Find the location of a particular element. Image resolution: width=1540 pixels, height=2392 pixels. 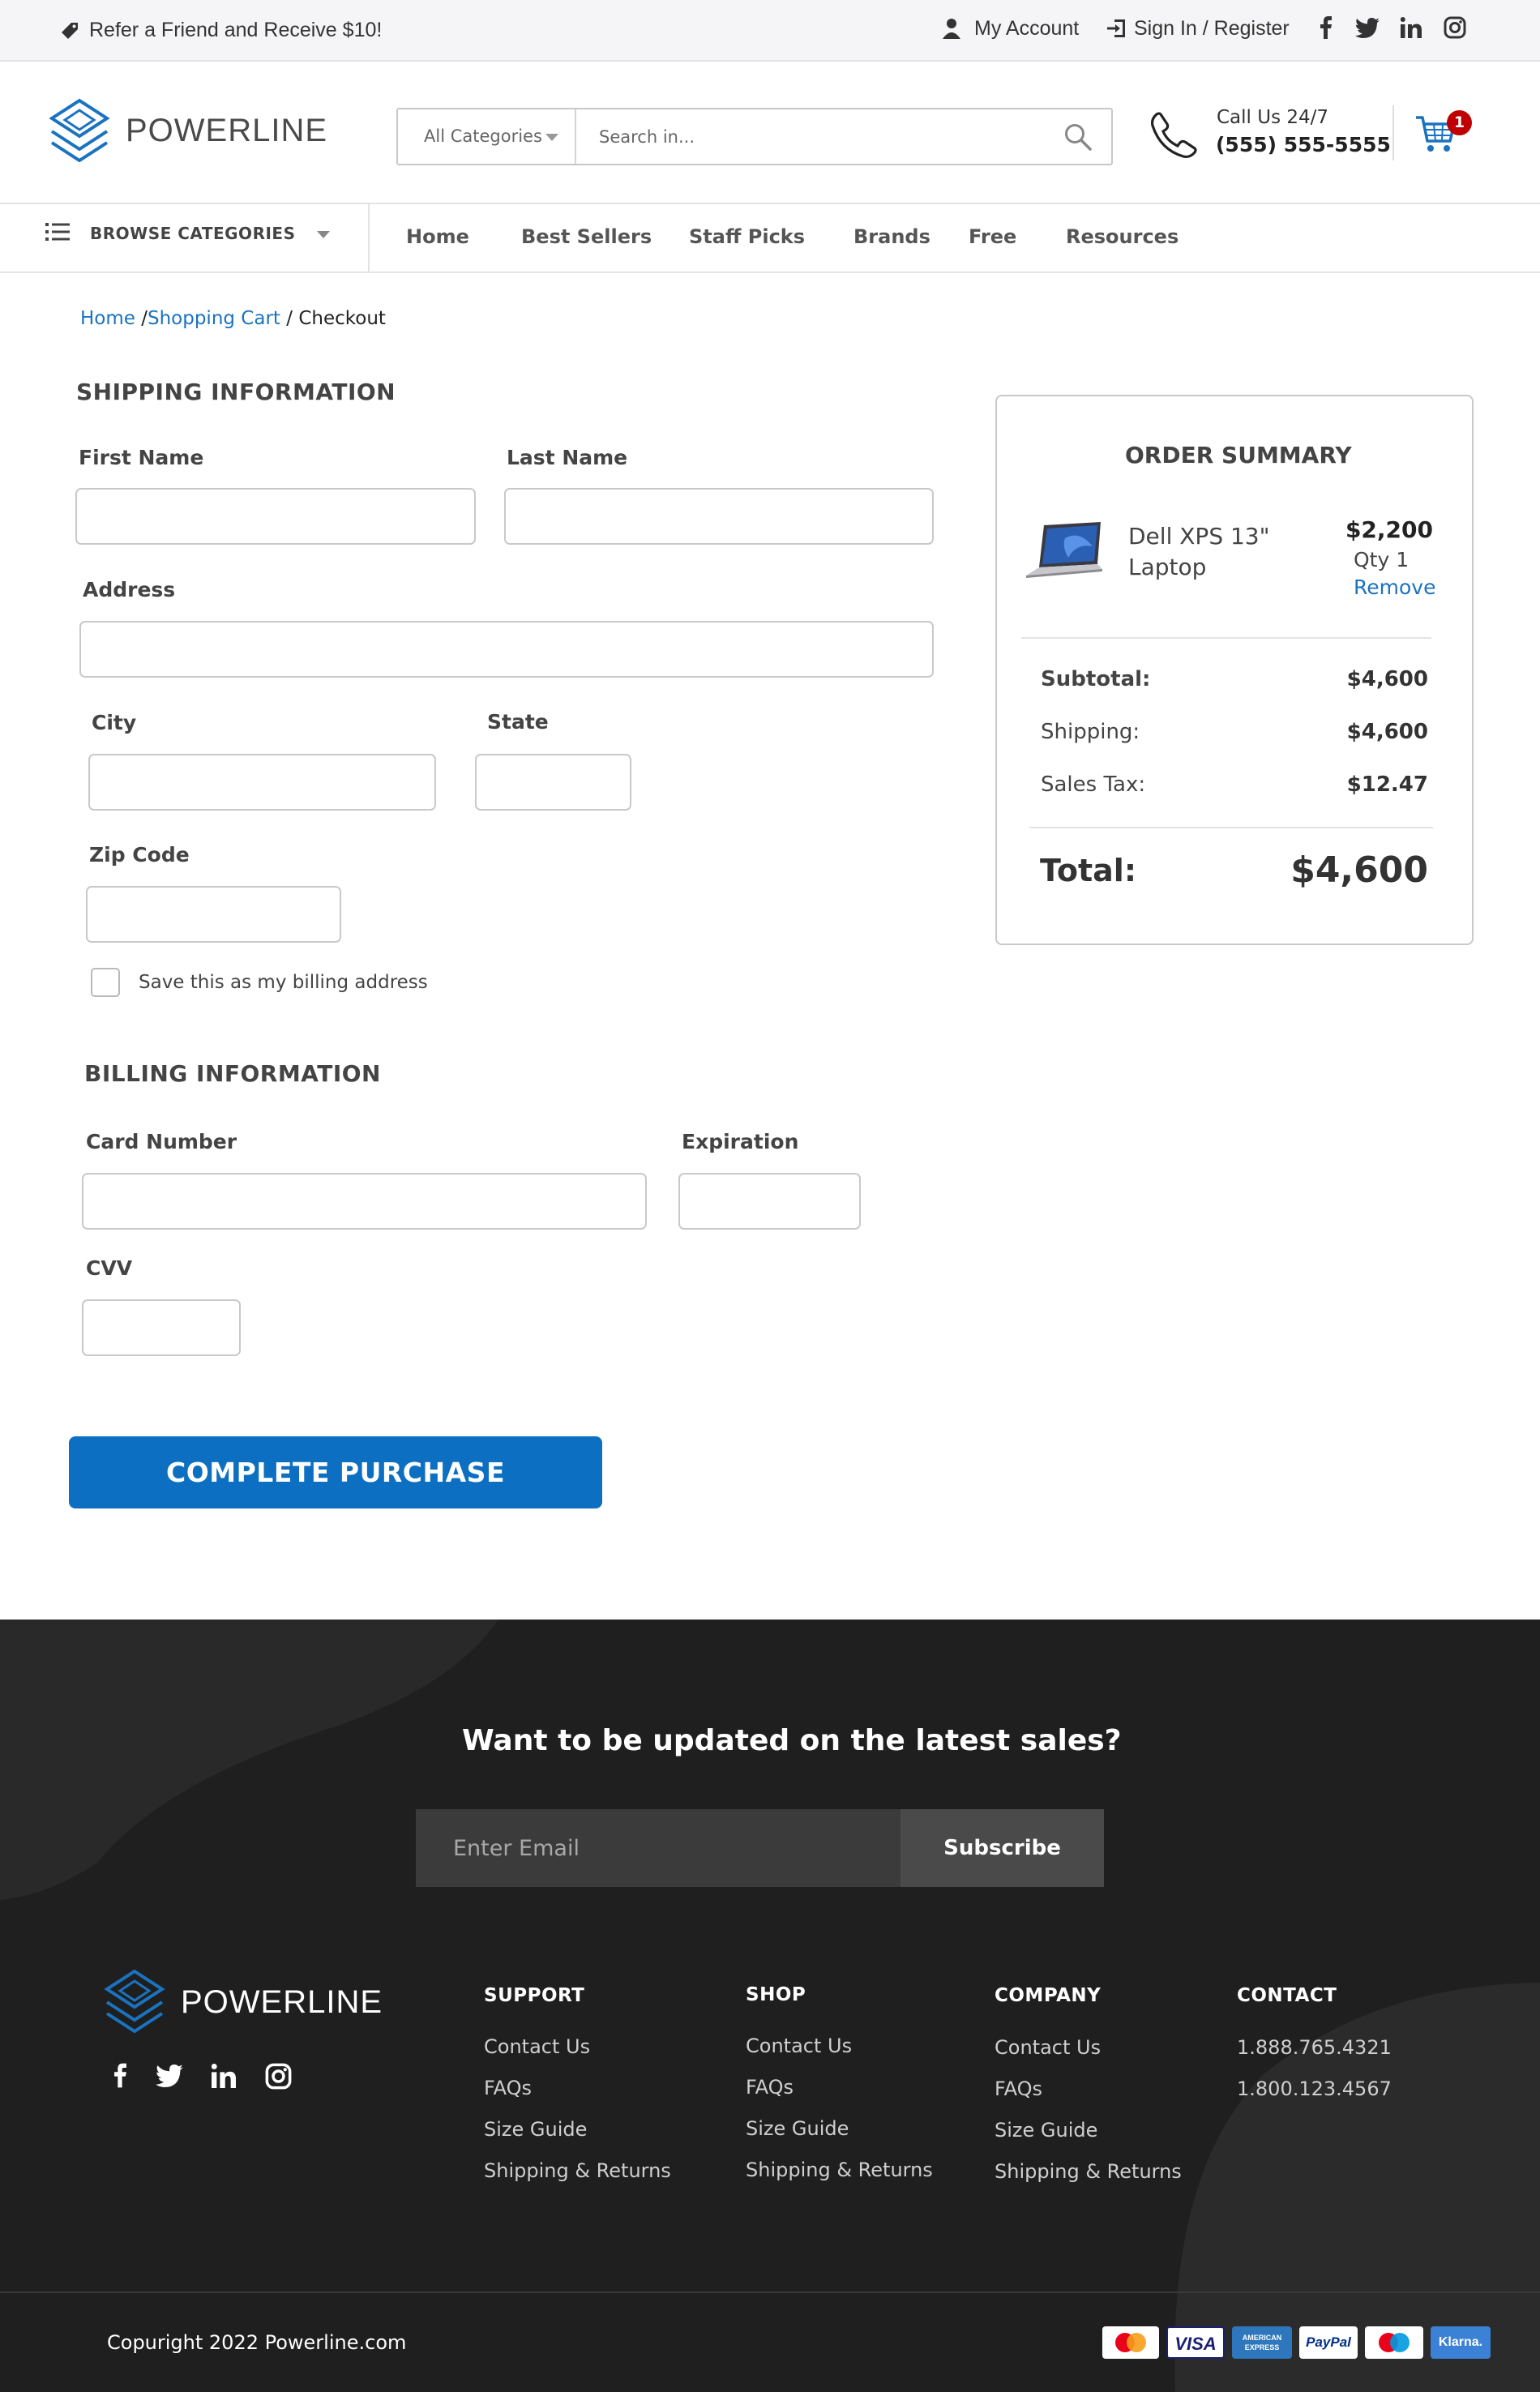

phone-number: (555) 555-5555 is located at coordinates (1303, 144).